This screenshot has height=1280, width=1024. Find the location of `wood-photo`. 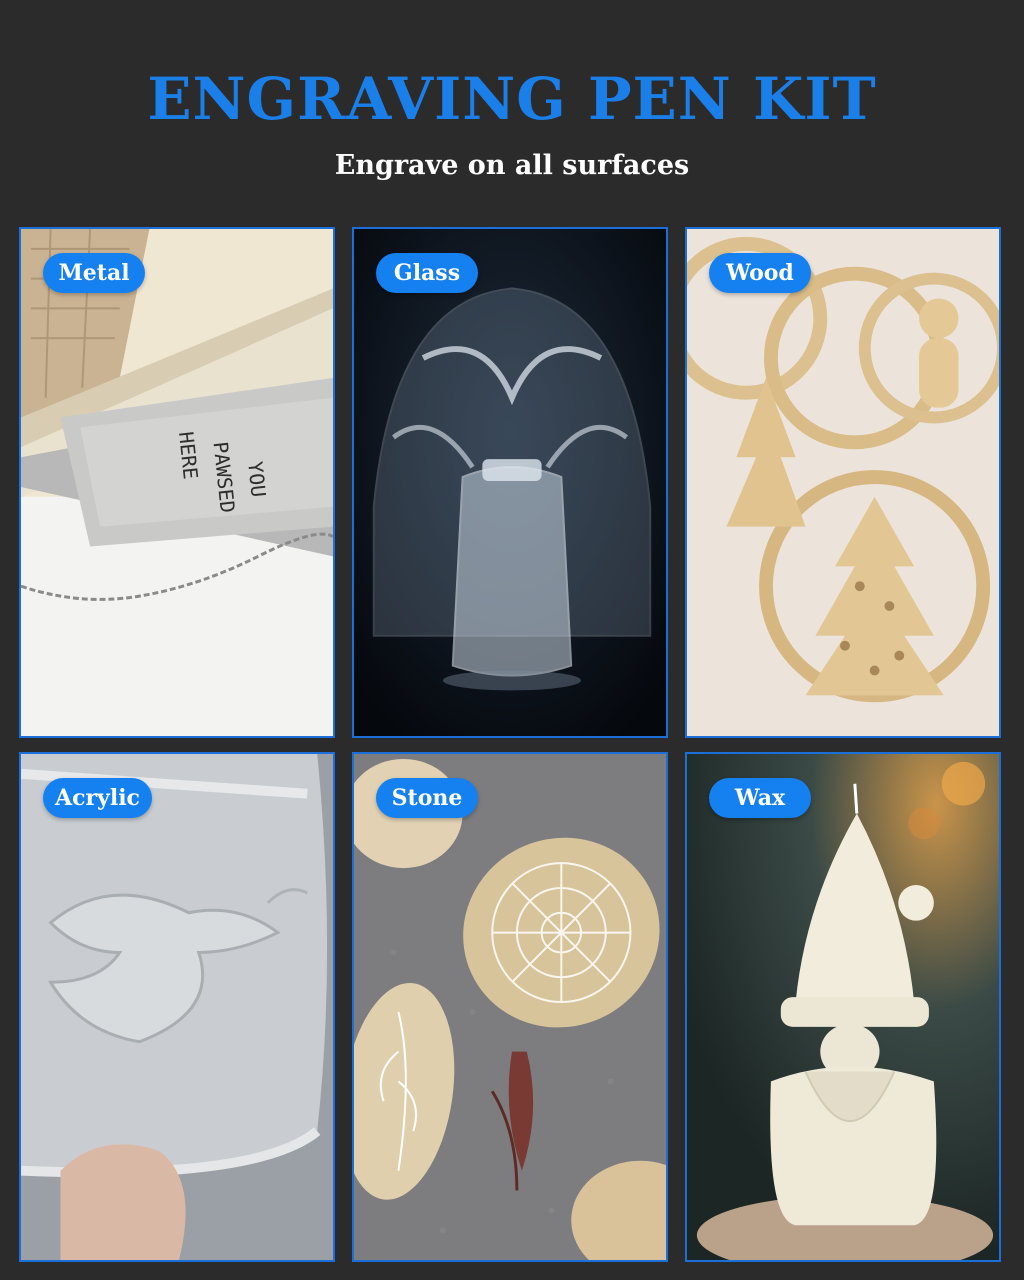

wood-photo is located at coordinates (843, 482).